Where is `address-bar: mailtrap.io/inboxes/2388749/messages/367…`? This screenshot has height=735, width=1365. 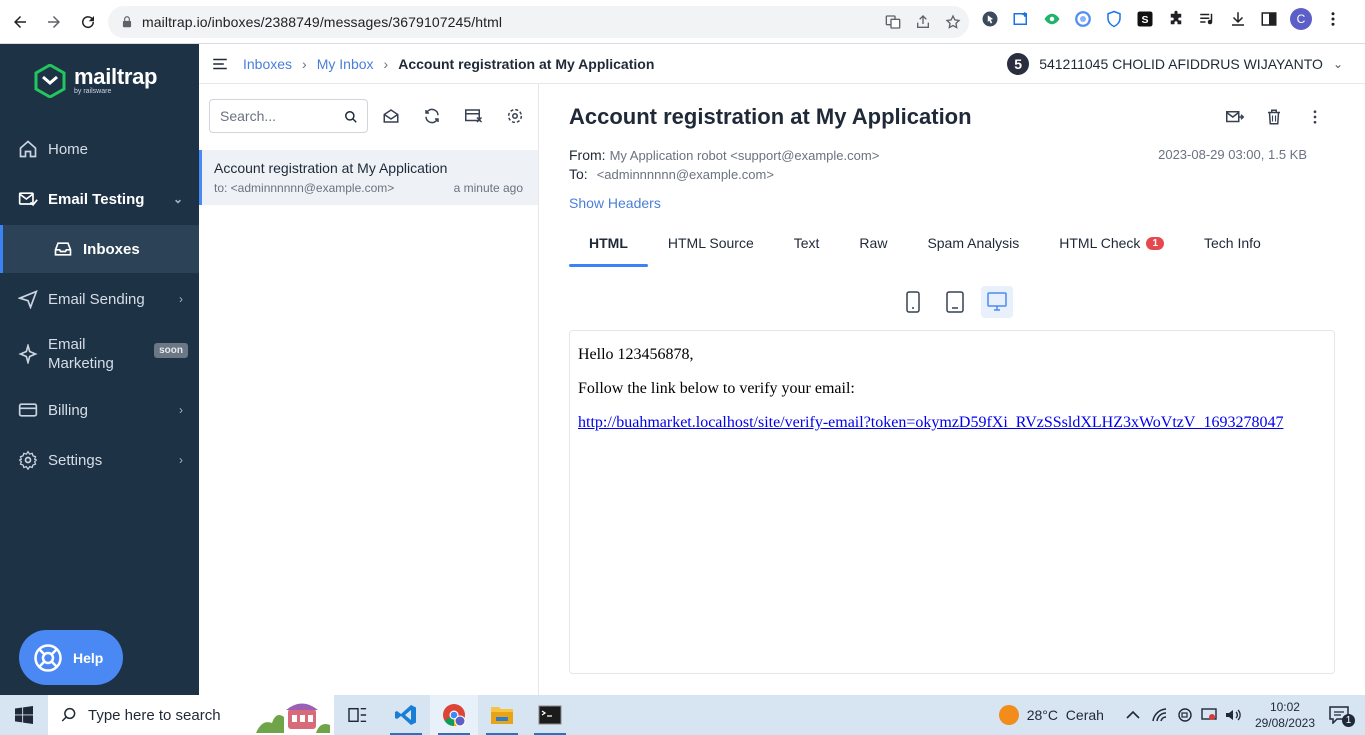
address-bar: mailtrap.io/inboxes/2388749/messages/367… is located at coordinates (538, 22).